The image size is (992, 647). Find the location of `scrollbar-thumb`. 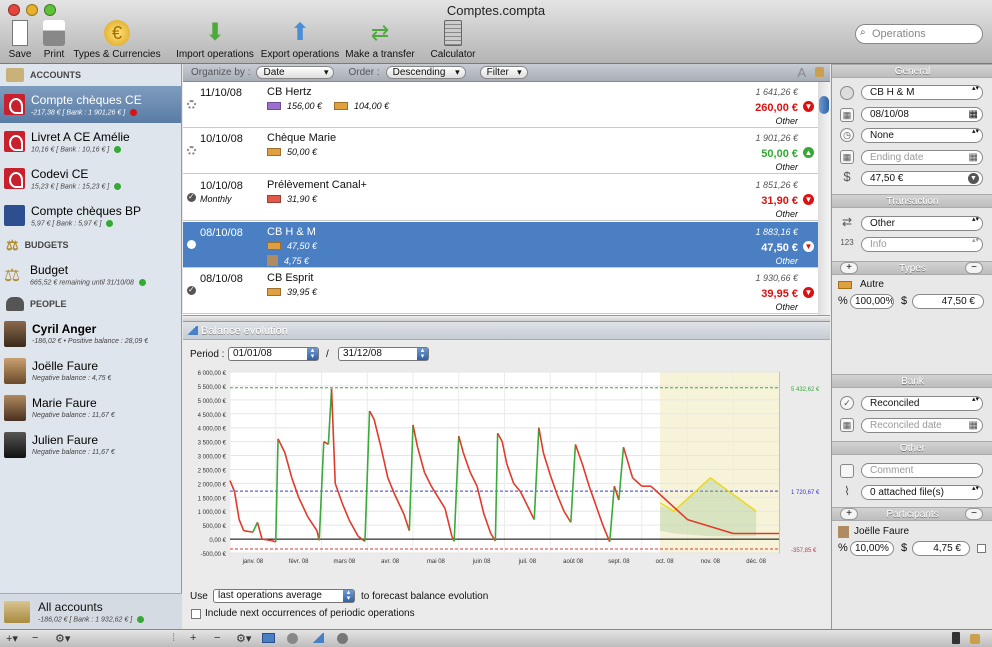

scrollbar-thumb is located at coordinates (824, 105).